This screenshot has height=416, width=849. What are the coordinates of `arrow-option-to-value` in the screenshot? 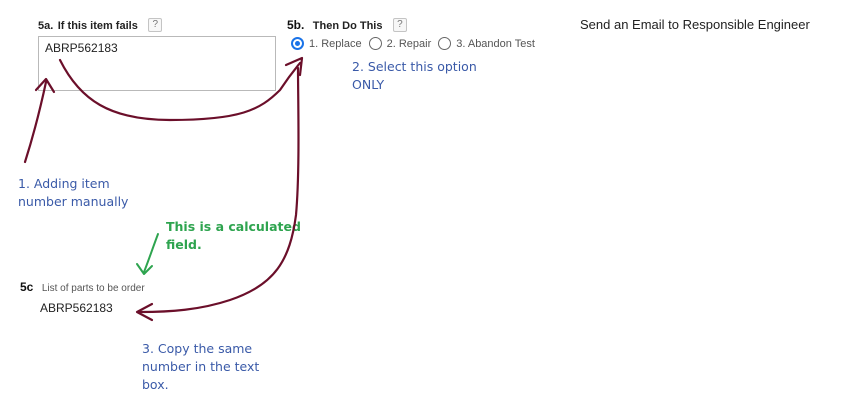 It's located at (219, 190).